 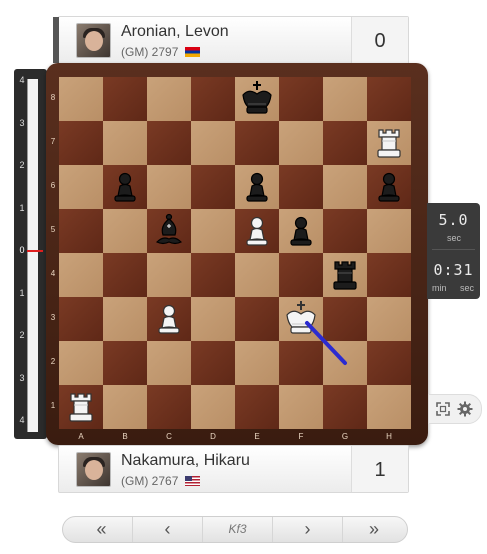 What do you see at coordinates (389, 363) in the screenshot?
I see `square-h2` at bounding box center [389, 363].